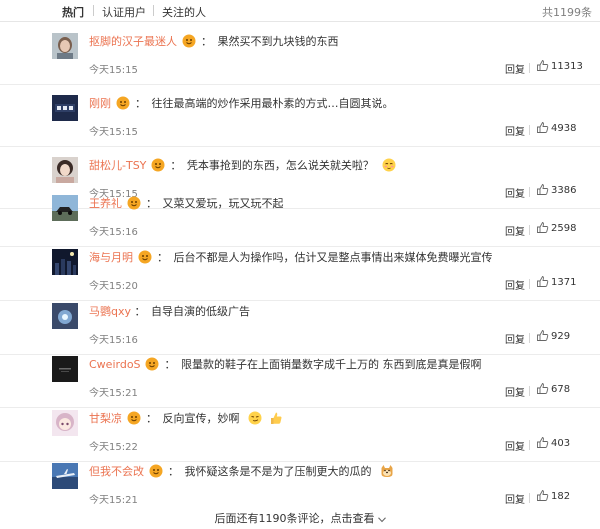  What do you see at coordinates (115, 364) in the screenshot?
I see `username-link: CweirdoS` at bounding box center [115, 364].